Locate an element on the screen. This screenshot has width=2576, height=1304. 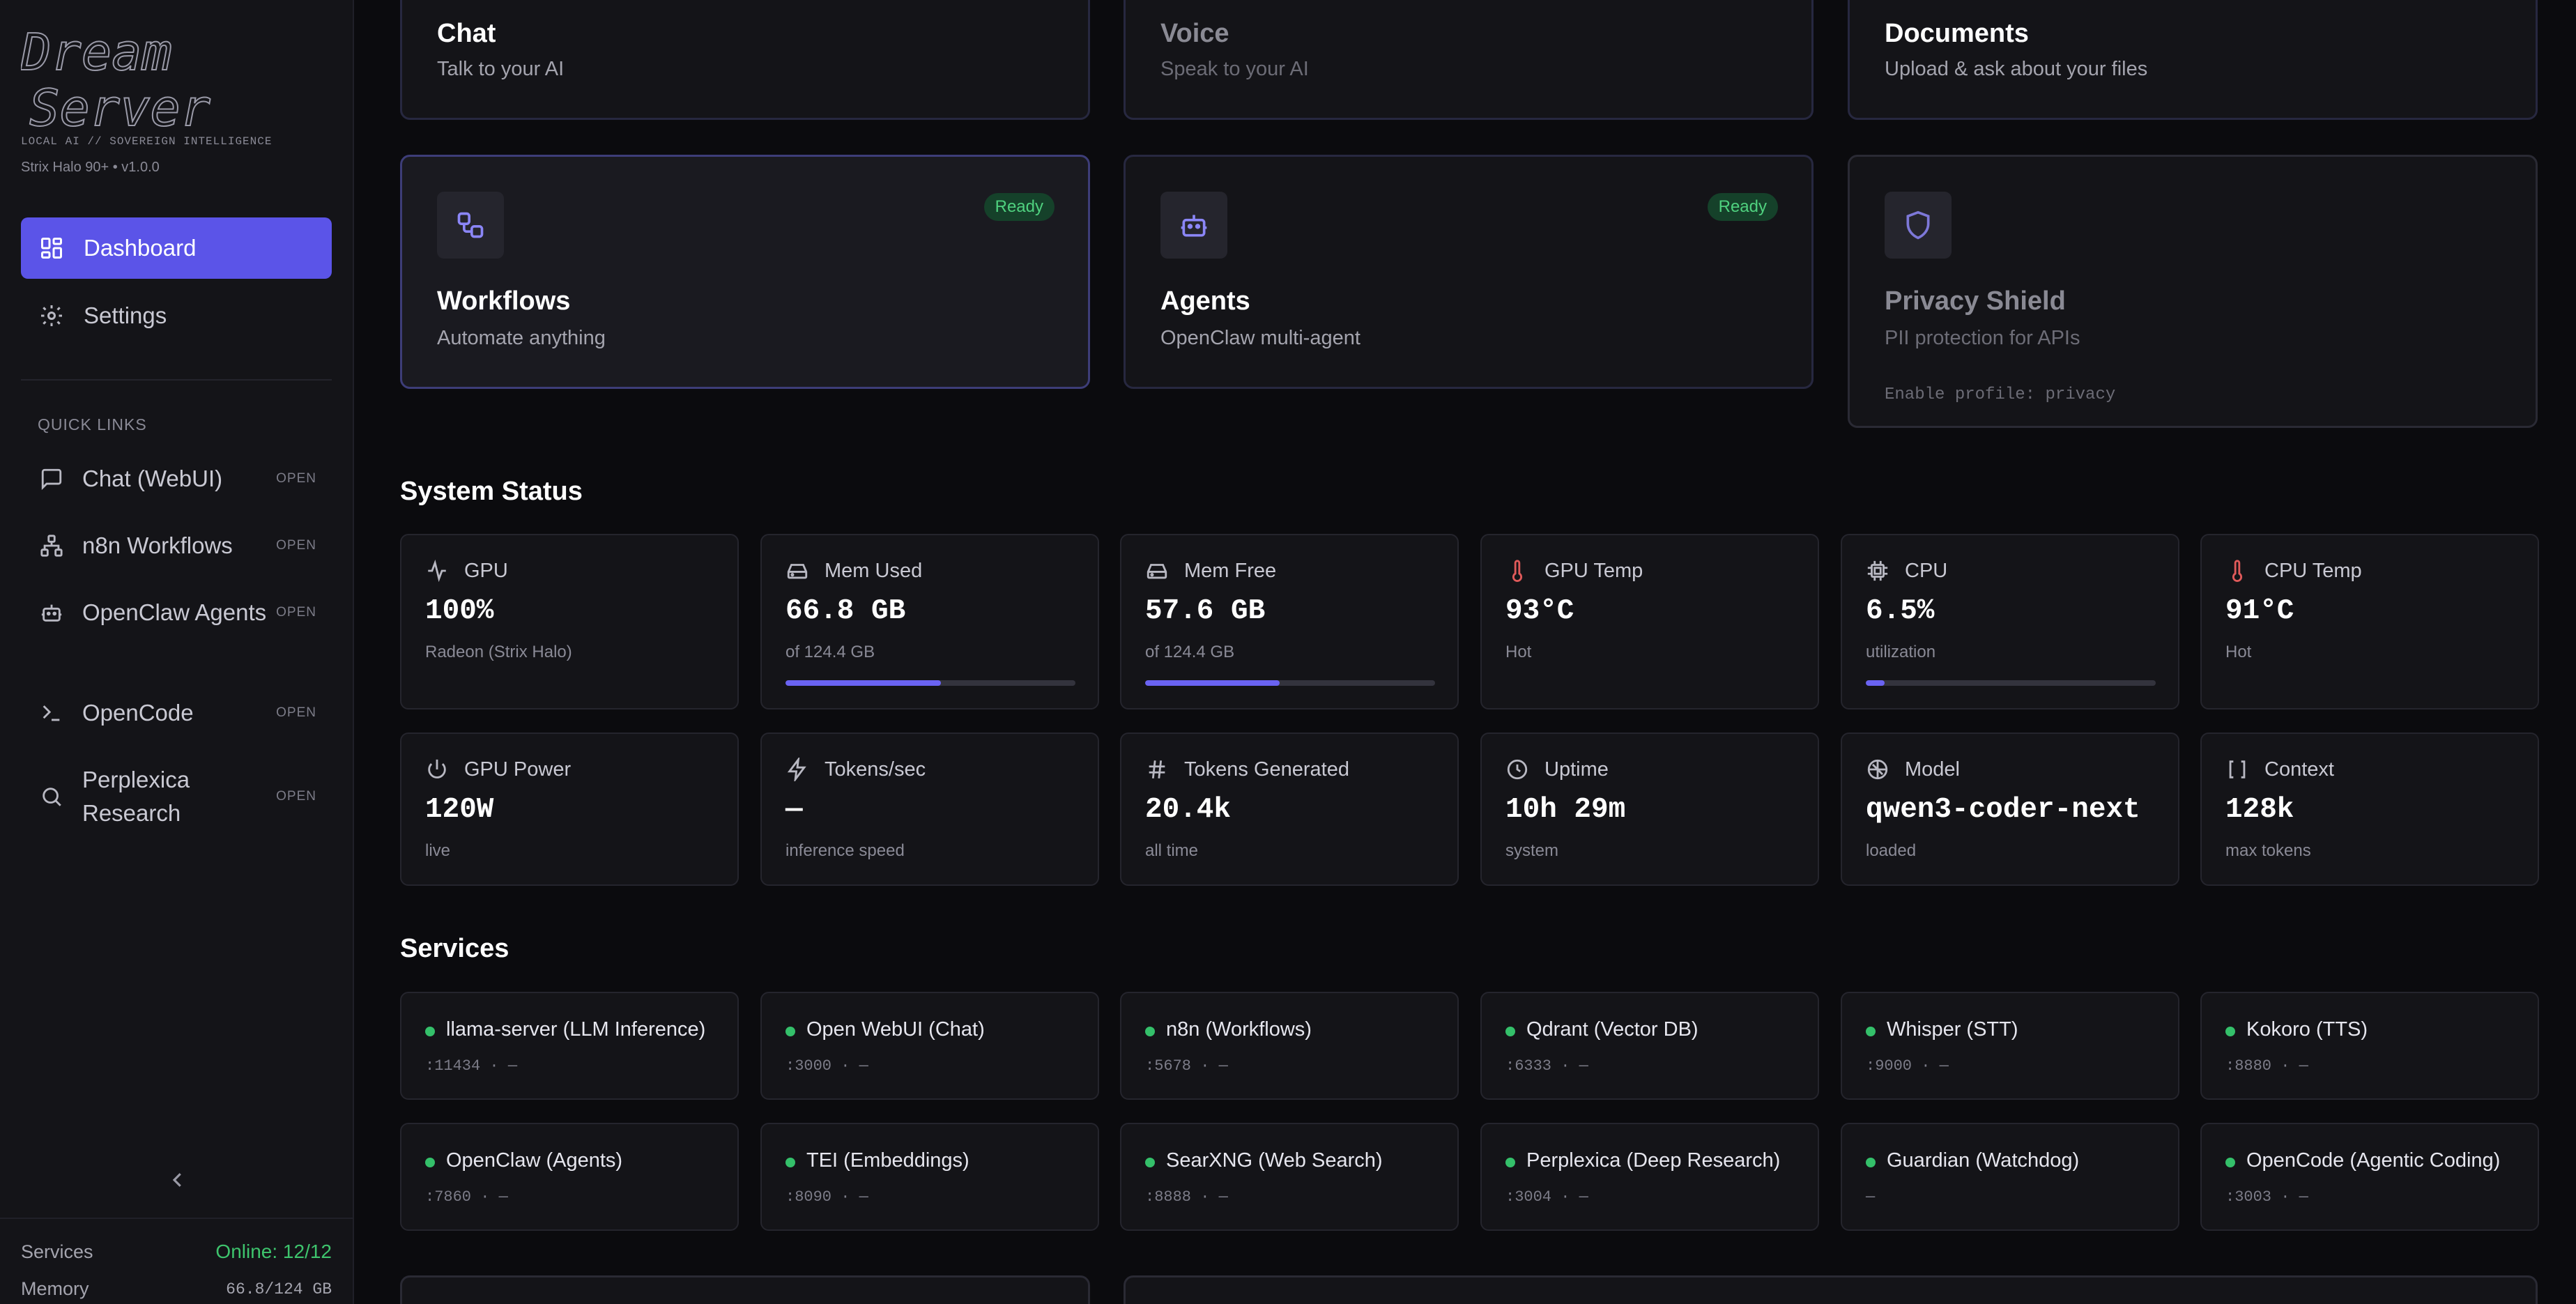
quick-link-chat: Chat (WebUI) OPEN is located at coordinates (177, 479).